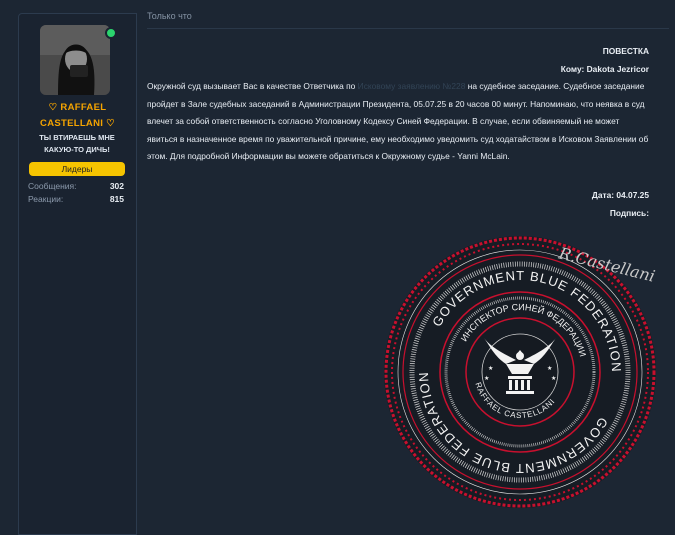  Describe the element at coordinates (77, 116) in the screenshot. I see `username: ♡ RAFFAEL CASTELLANI ♡` at that location.